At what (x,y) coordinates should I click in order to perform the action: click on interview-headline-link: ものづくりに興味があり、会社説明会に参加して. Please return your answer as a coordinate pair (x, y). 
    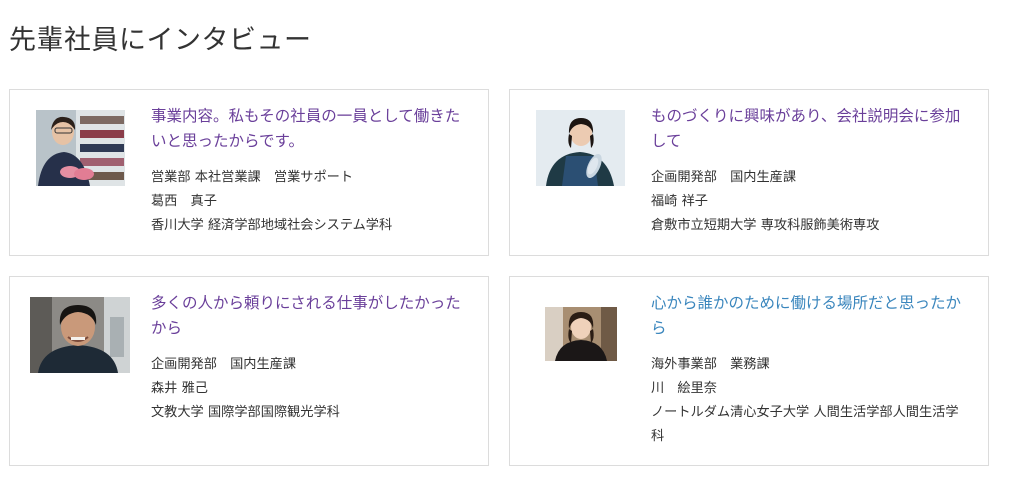
    Looking at the image, I should click on (809, 129).